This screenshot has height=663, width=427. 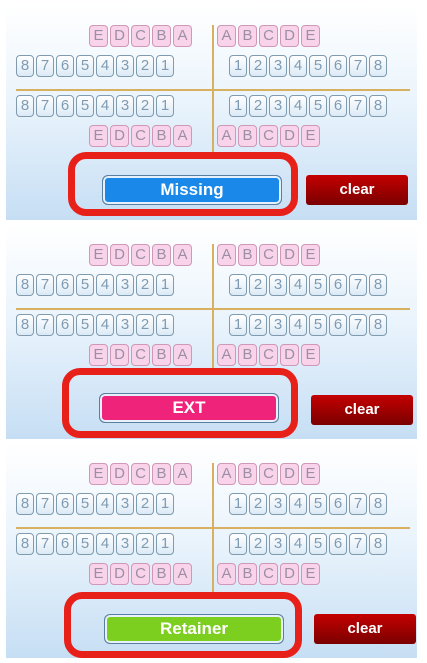 What do you see at coordinates (98, 136) in the screenshot?
I see `tooth-key-lower-left-letter-E: E` at bounding box center [98, 136].